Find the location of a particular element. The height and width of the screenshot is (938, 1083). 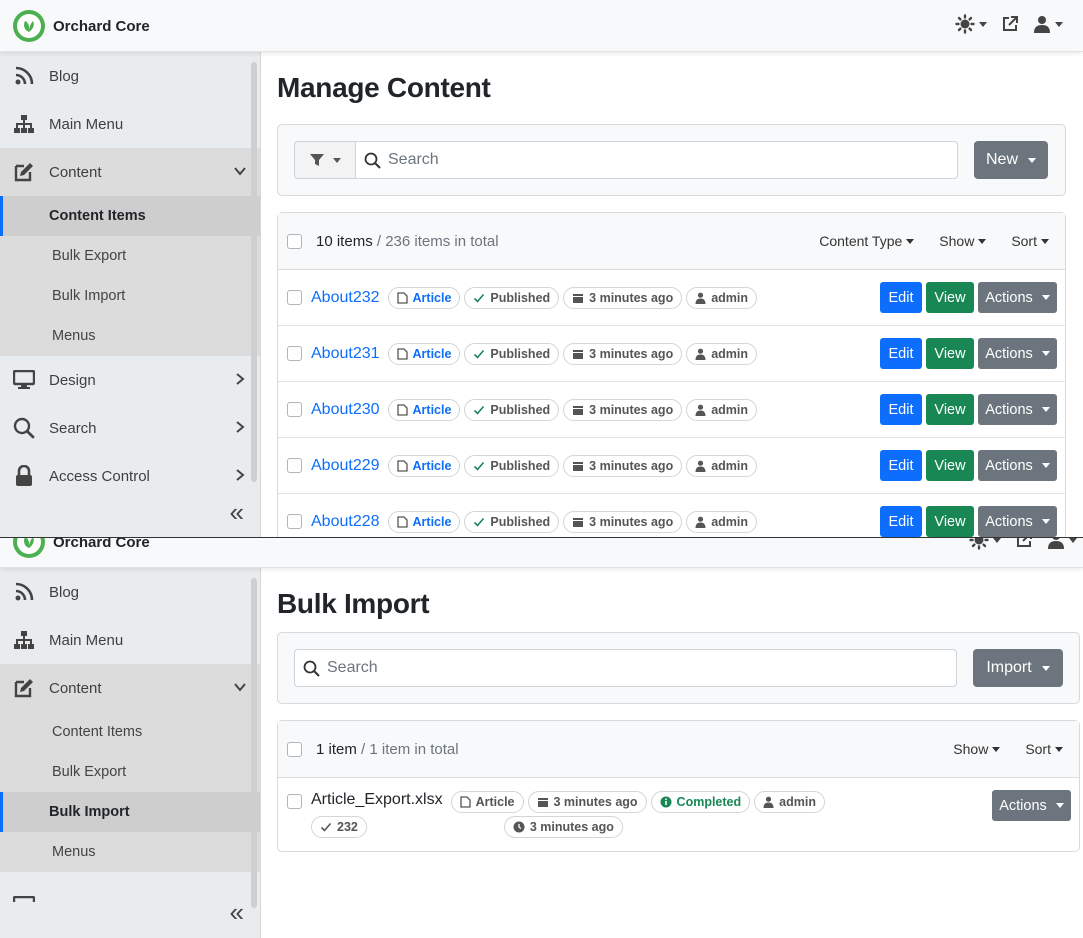

sidebar-item-design is located at coordinates (130, 887).